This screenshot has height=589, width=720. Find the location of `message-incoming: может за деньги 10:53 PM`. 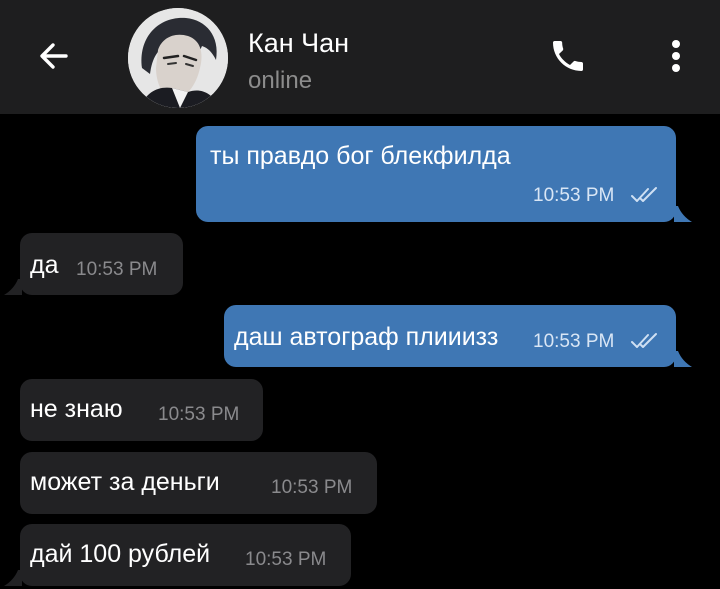

message-incoming: может за деньги 10:53 PM is located at coordinates (198, 483).